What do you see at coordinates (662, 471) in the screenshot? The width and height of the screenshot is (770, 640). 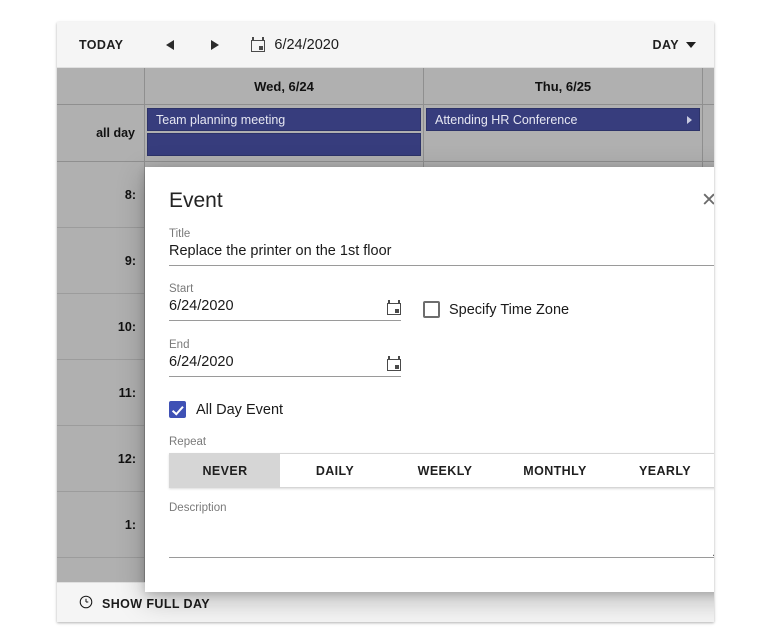 I see `repeat-option-yearly: YEARLY` at bounding box center [662, 471].